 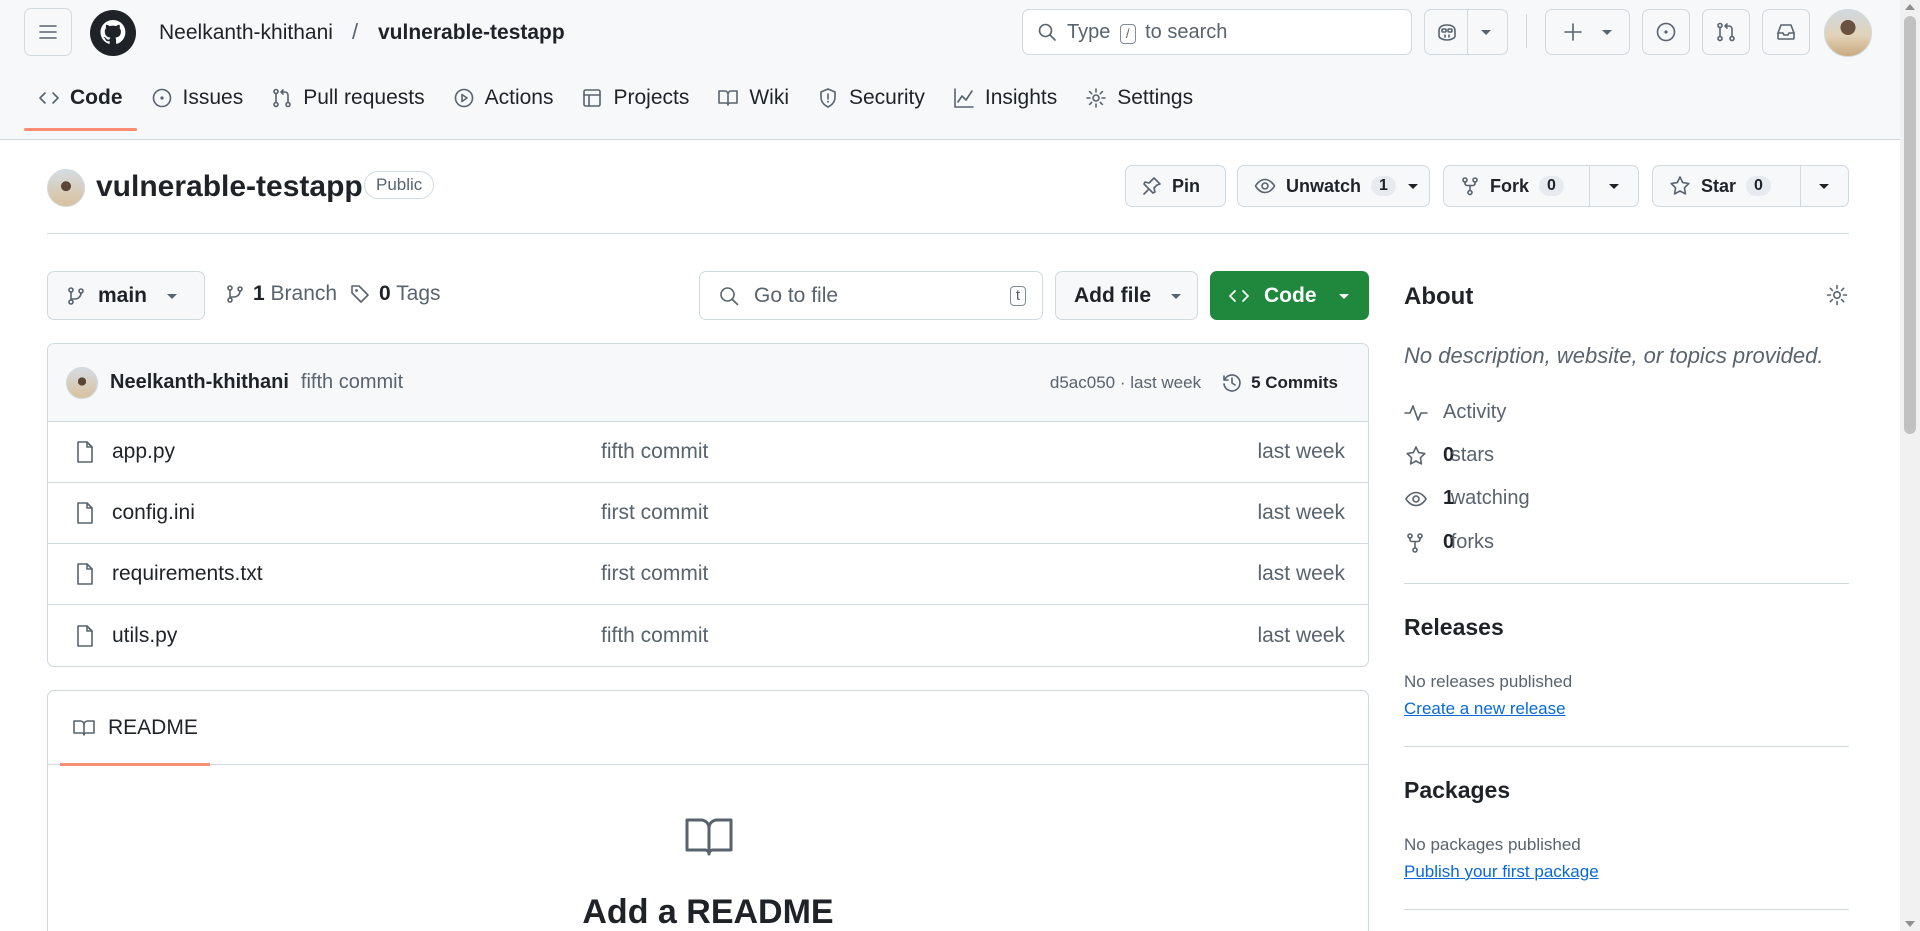 I want to click on search-placeholder: Type / to search, so click(x=1147, y=32).